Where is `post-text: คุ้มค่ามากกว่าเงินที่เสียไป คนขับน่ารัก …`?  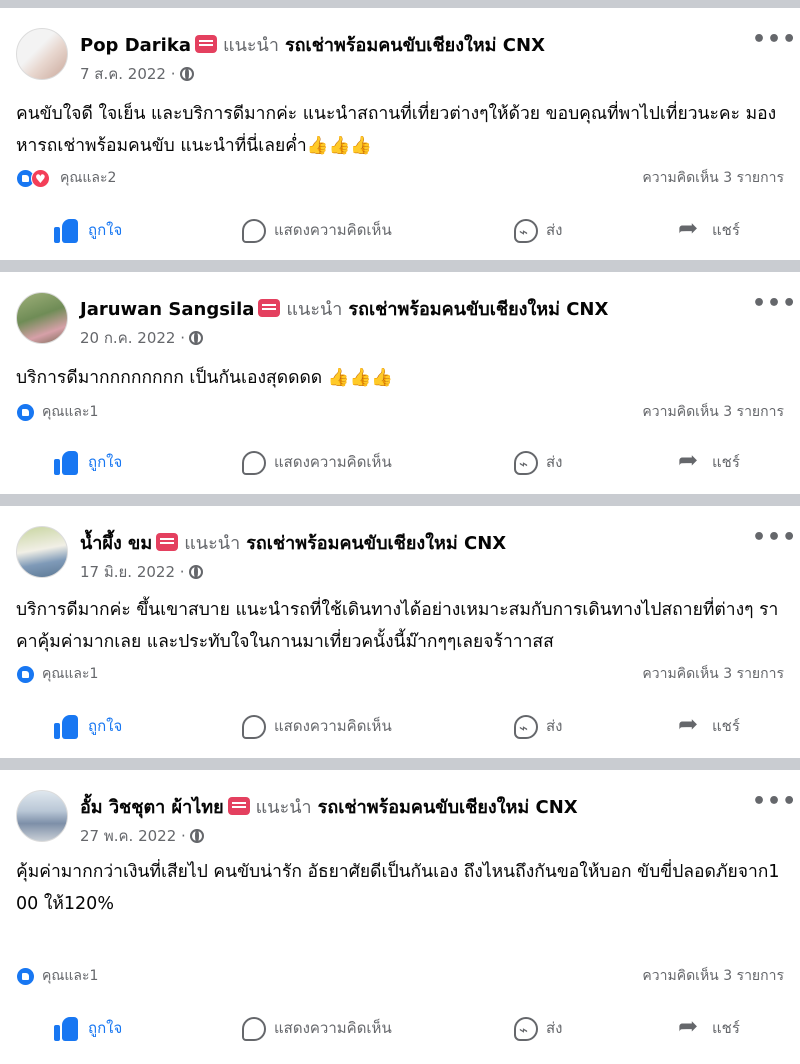 post-text: คุ้มค่ามากกว่าเงินที่เสียไป คนขับน่ารัก … is located at coordinates (398, 888).